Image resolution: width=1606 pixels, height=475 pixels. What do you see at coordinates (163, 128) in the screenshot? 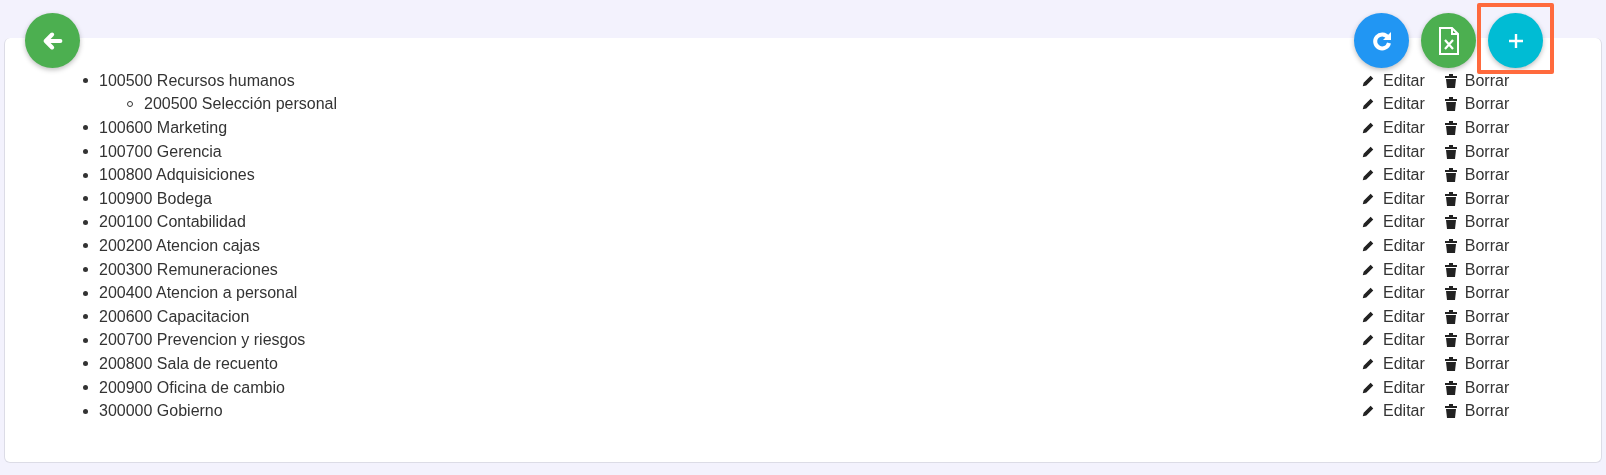
I see `department-name: 100600 Marketing` at bounding box center [163, 128].